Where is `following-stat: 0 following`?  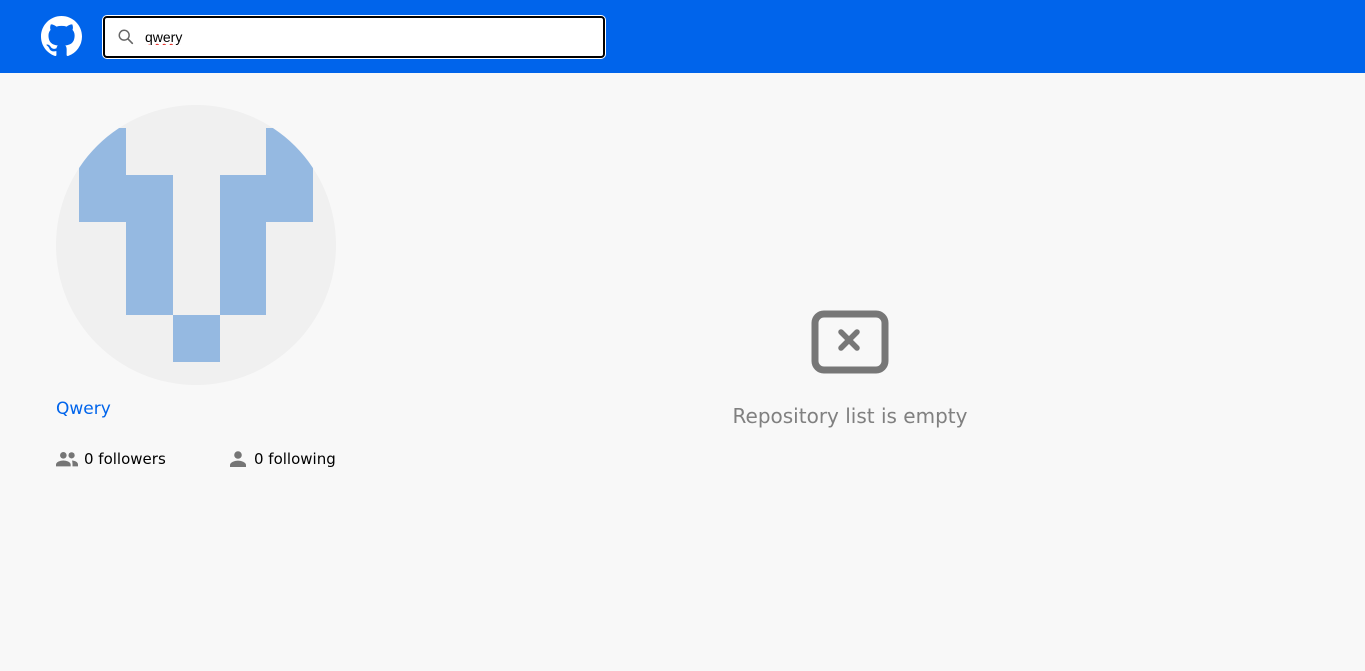
following-stat: 0 following is located at coordinates (282, 459).